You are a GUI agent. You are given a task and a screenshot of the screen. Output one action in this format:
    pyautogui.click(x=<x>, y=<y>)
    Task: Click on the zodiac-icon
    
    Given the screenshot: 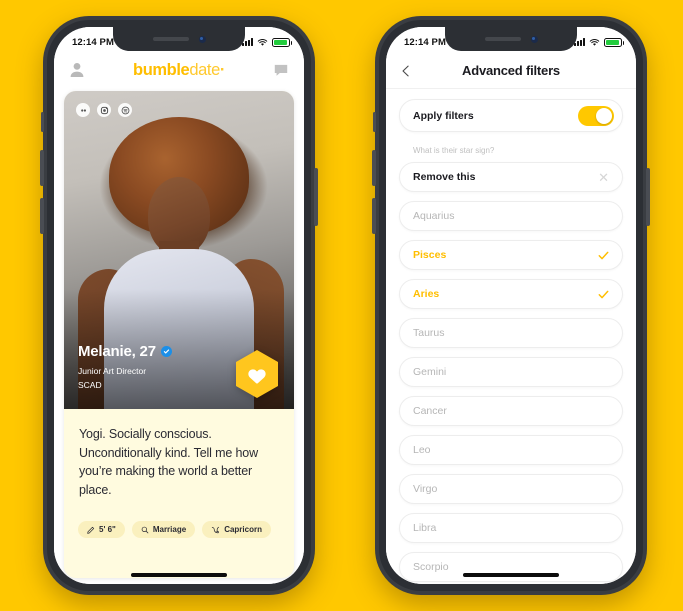 What is the action you would take?
    pyautogui.click(x=216, y=529)
    